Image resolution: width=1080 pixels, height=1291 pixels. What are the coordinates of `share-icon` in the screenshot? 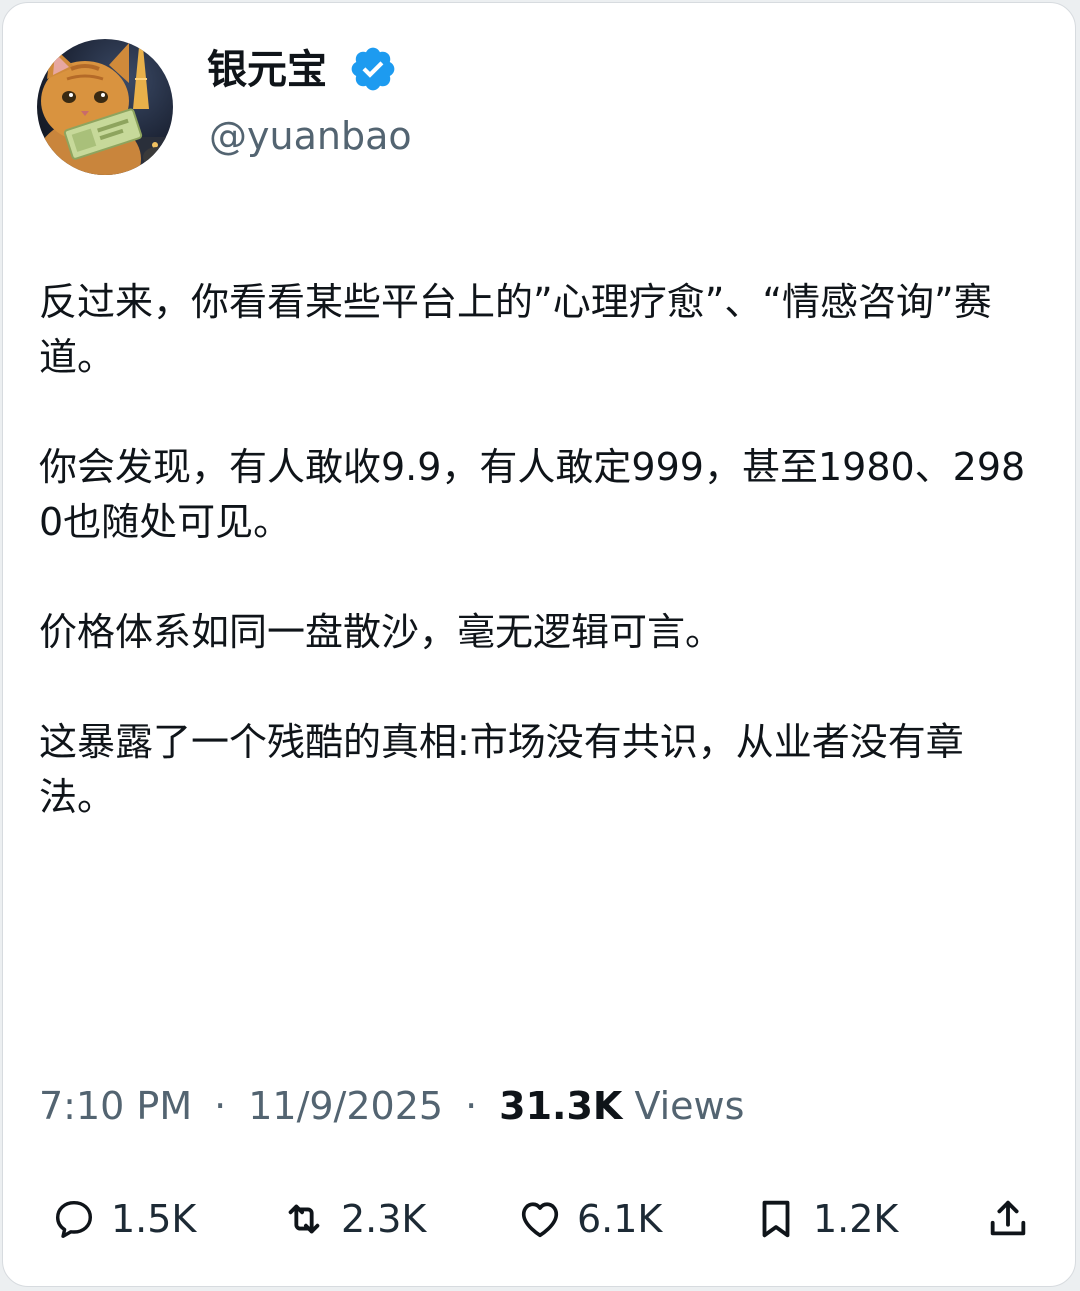 It's located at (1008, 1218).